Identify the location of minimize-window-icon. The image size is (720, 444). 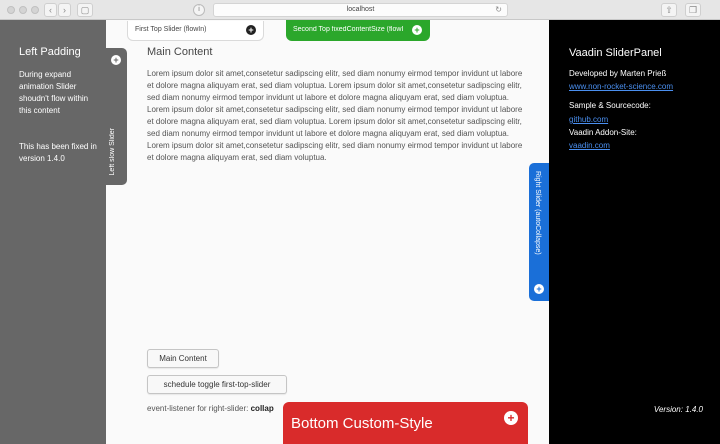
(23, 10).